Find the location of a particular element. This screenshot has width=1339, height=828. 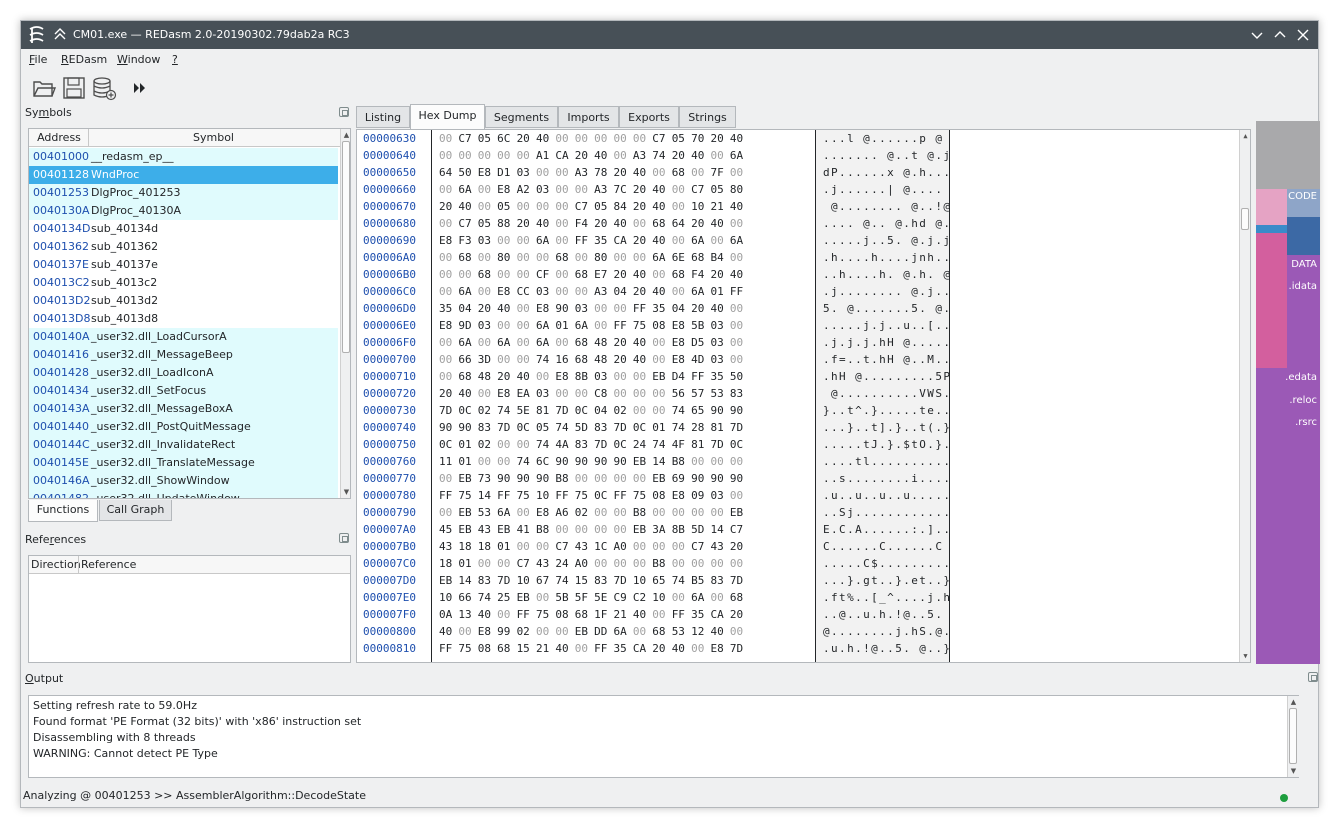

symbol-row: 004013D8 sub_4013d8 is located at coordinates (183, 319).